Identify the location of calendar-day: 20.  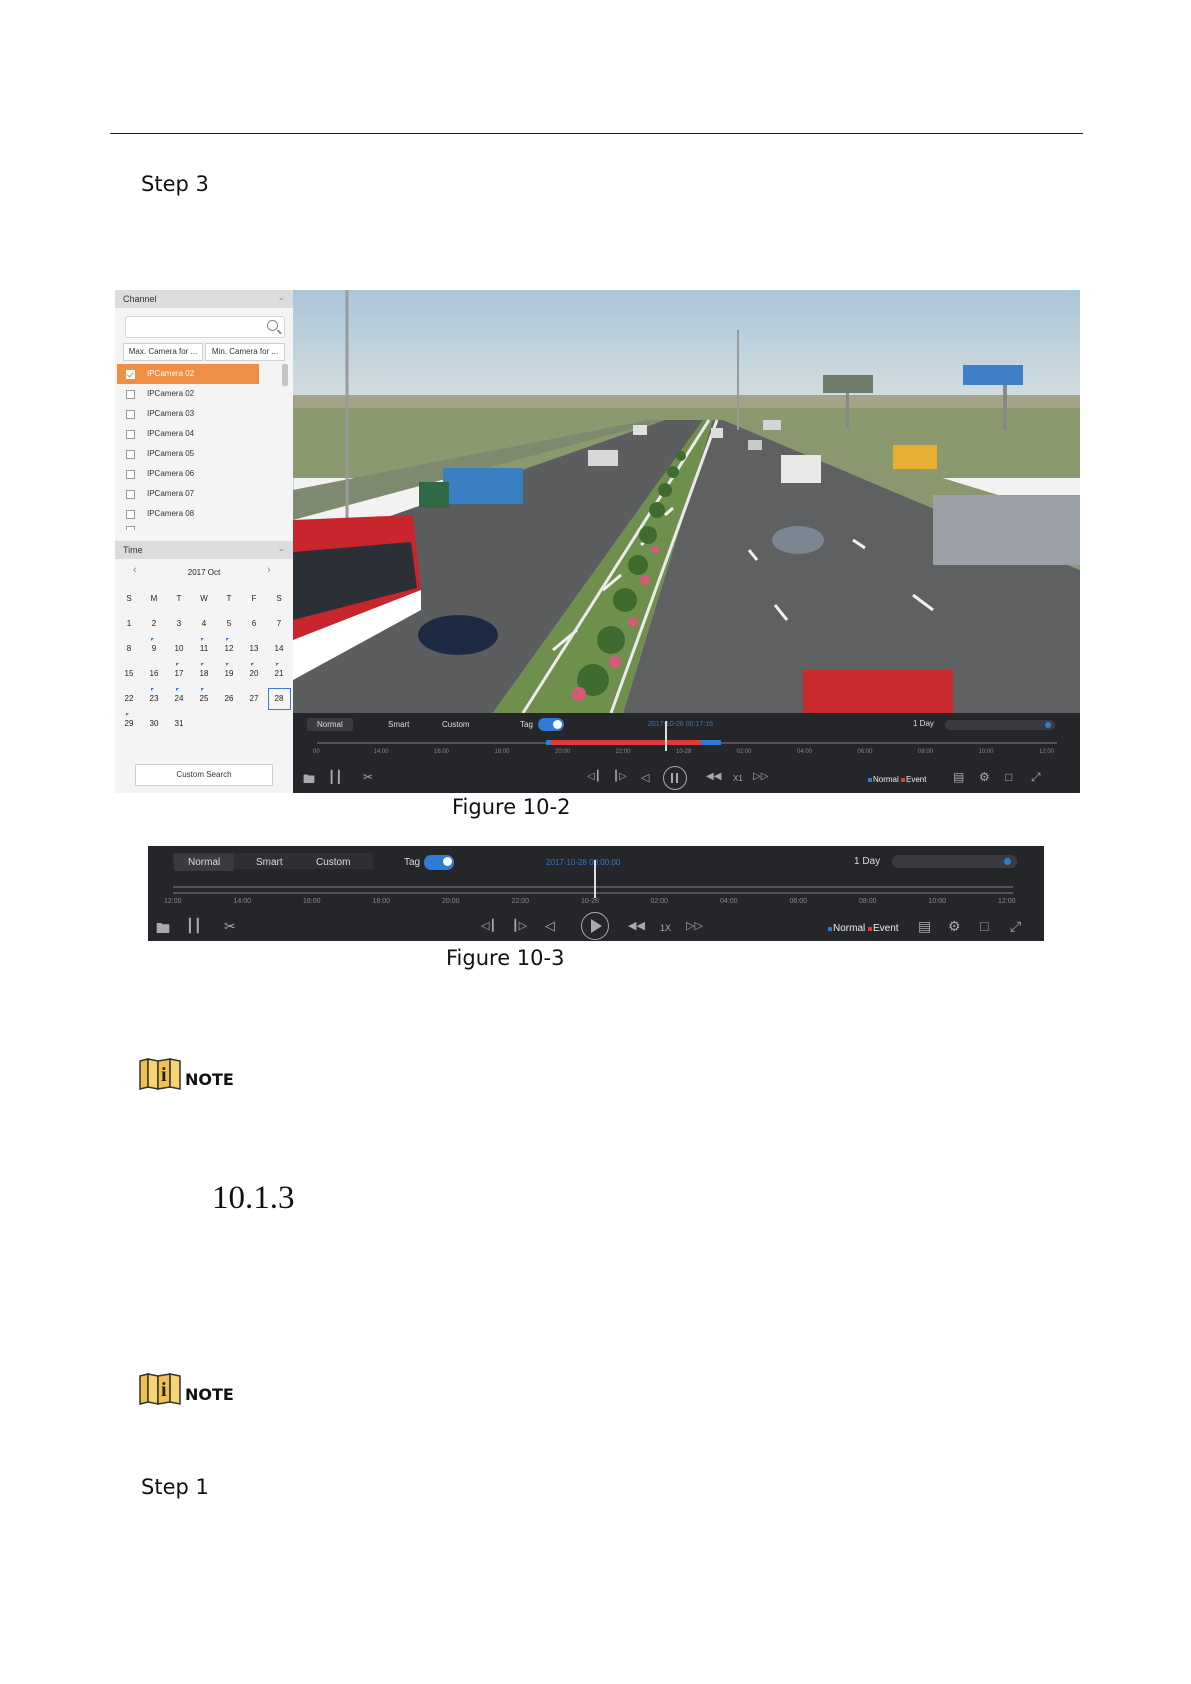
(254, 673).